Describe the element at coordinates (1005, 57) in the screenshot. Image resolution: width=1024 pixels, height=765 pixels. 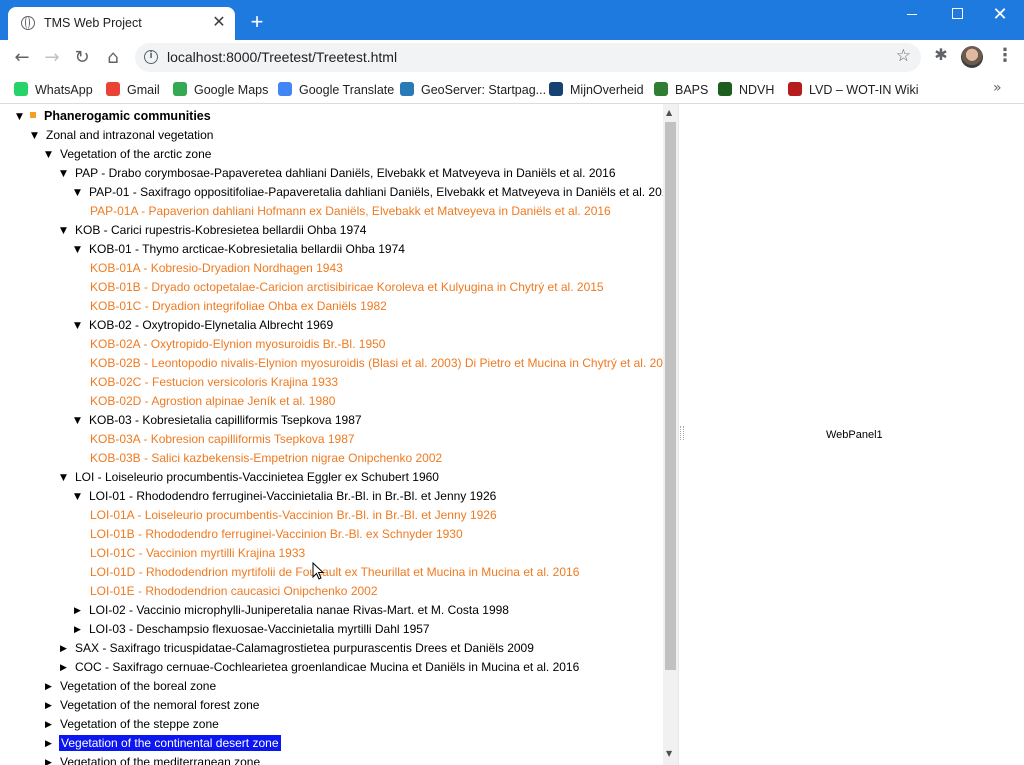
I see `menu-kebab-icon: ⋮` at that location.